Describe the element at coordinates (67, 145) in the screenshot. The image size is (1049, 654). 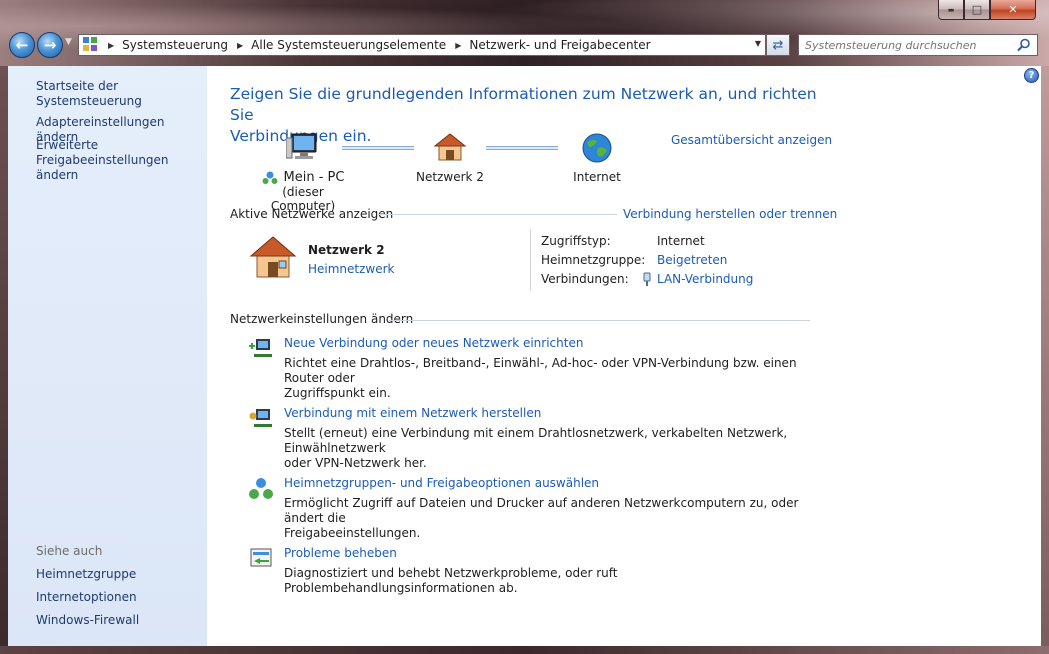
I see `sidebar-link-erweiterte: Erweiterte` at that location.